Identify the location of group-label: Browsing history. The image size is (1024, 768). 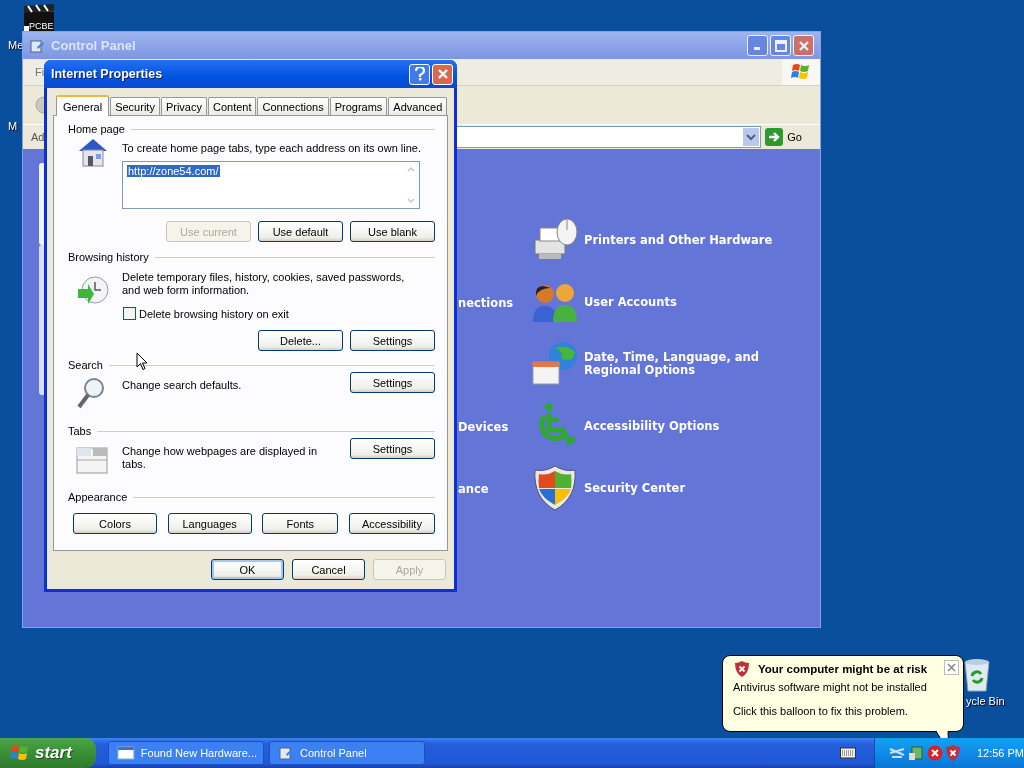
(108, 257).